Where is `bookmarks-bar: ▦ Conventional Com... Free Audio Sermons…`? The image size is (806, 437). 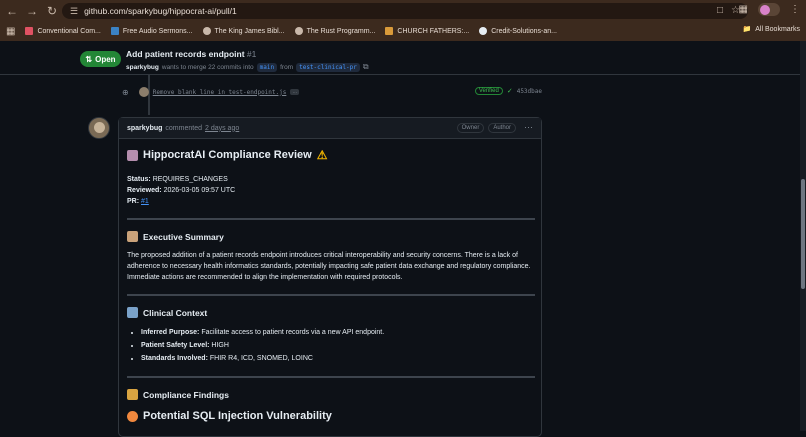
bookmarks-bar: ▦ Conventional Com... Free Audio Sermons… is located at coordinates (403, 31).